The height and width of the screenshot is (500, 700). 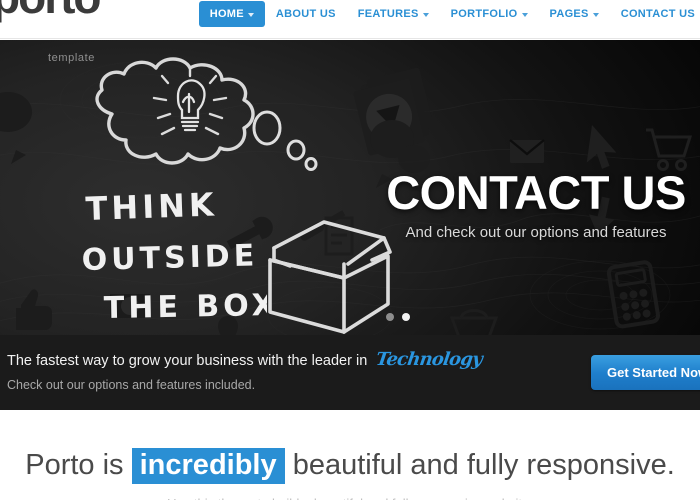 I want to click on header-divider, so click(x=350, y=38).